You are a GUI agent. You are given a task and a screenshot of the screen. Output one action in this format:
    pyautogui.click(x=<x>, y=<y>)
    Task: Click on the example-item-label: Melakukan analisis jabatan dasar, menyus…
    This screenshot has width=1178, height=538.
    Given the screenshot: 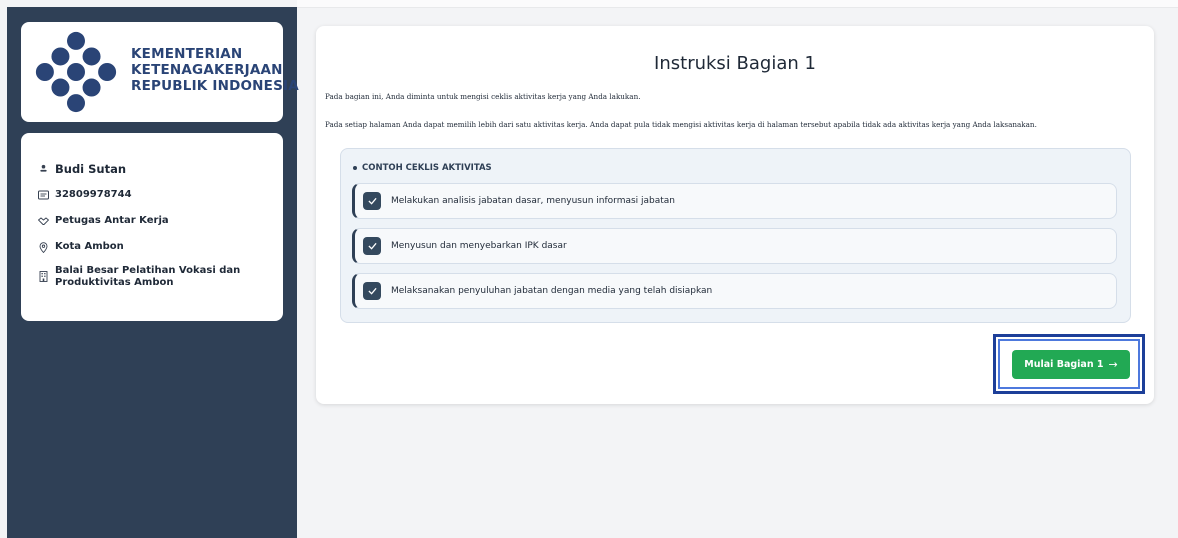 What is the action you would take?
    pyautogui.click(x=533, y=201)
    